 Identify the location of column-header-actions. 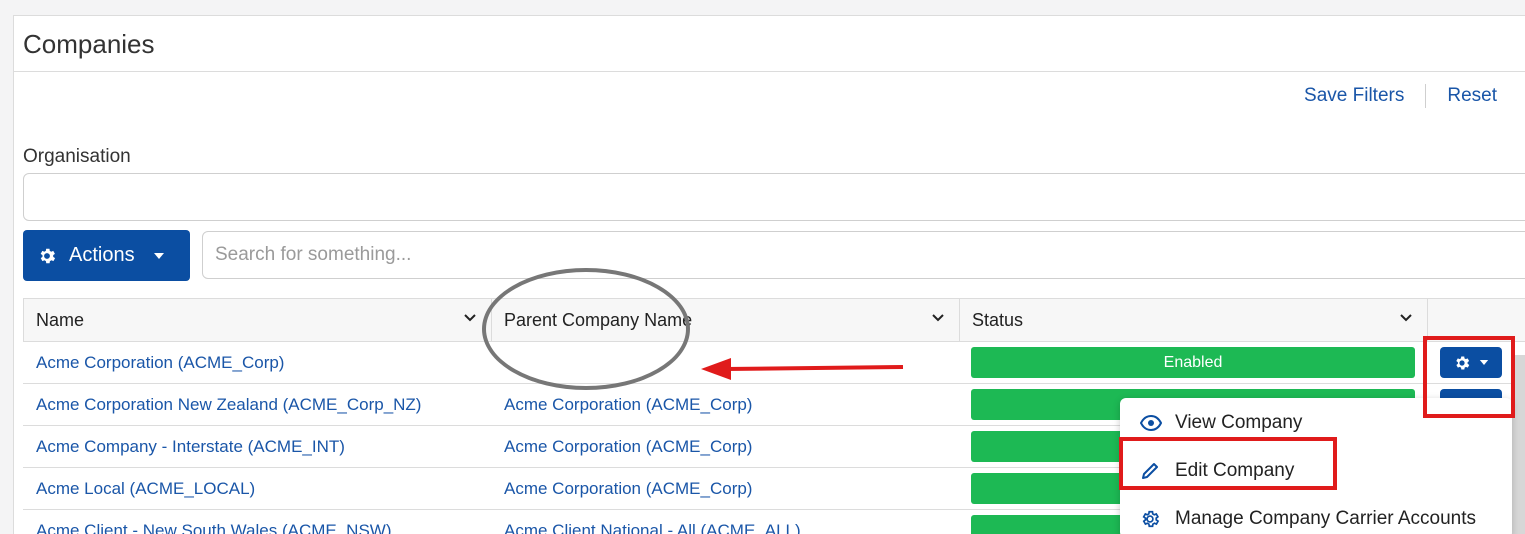
(1476, 320).